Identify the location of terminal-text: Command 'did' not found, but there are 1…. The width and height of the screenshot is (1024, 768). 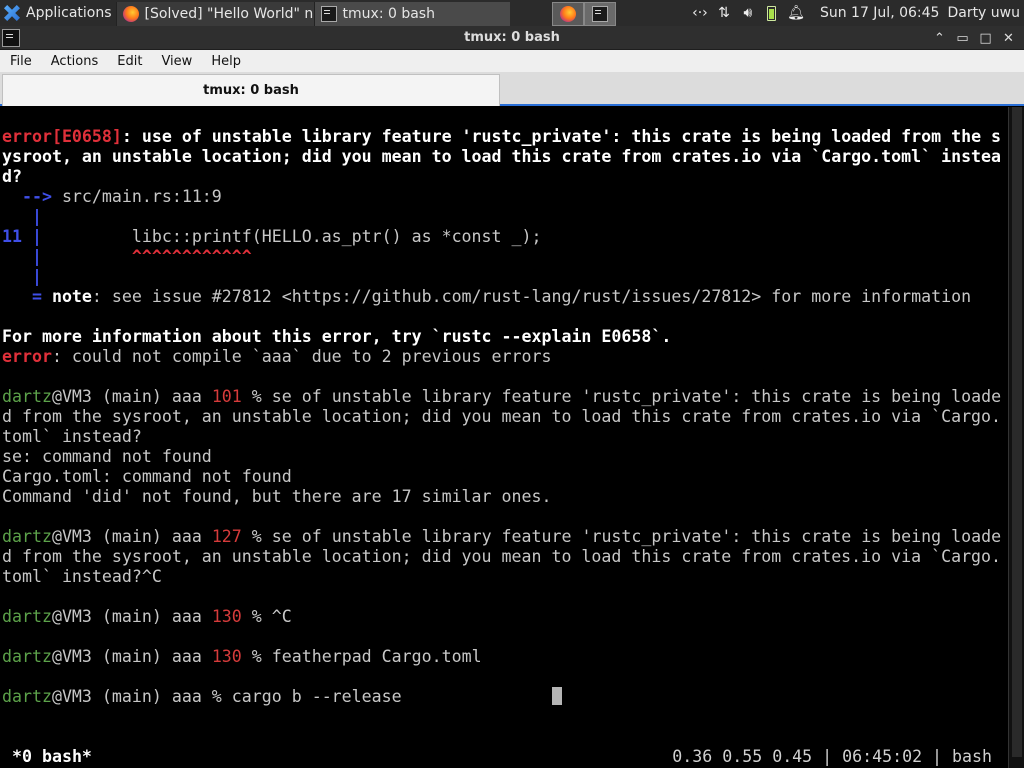
(277, 496).